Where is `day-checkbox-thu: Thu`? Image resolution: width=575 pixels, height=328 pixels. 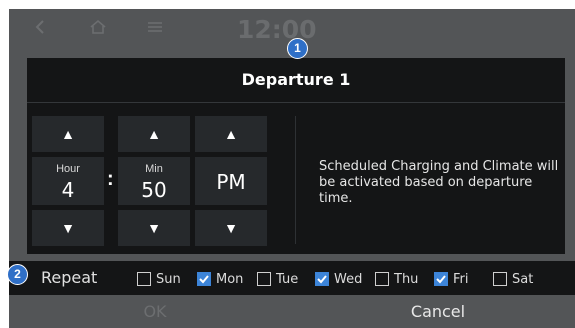
day-checkbox-thu: Thu is located at coordinates (396, 279).